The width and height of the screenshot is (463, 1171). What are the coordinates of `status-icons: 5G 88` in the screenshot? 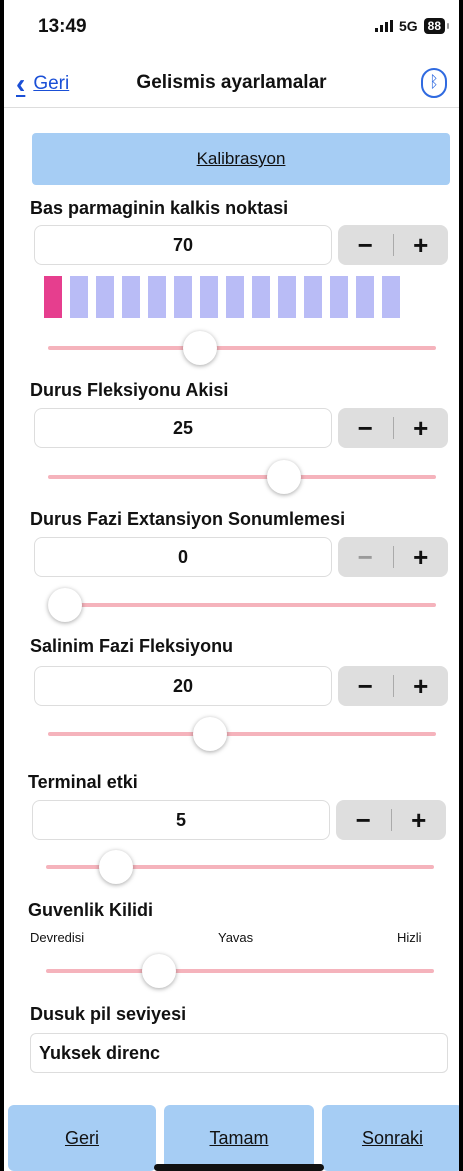 It's located at (412, 26).